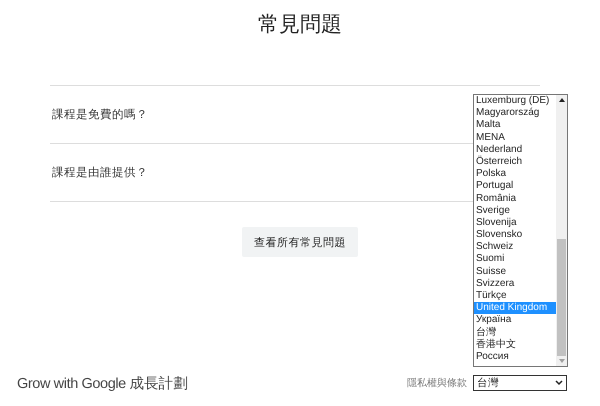  Describe the element at coordinates (100, 114) in the screenshot. I see `faq-question: 課程是免費的嗎？` at that location.